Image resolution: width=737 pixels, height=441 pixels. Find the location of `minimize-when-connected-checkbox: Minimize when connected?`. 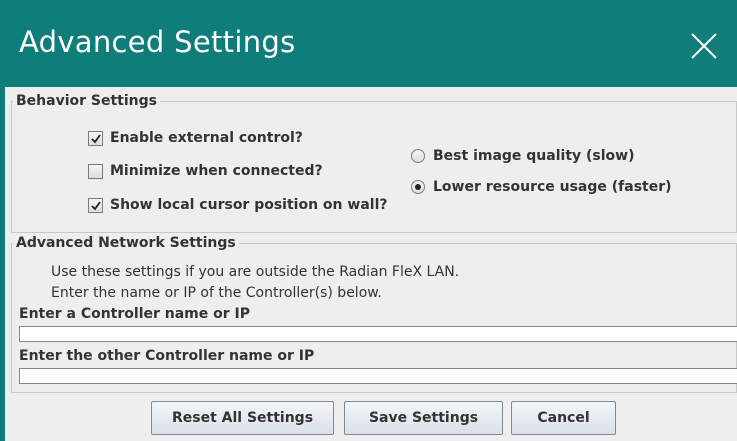

minimize-when-connected-checkbox: Minimize when connected? is located at coordinates (205, 171).